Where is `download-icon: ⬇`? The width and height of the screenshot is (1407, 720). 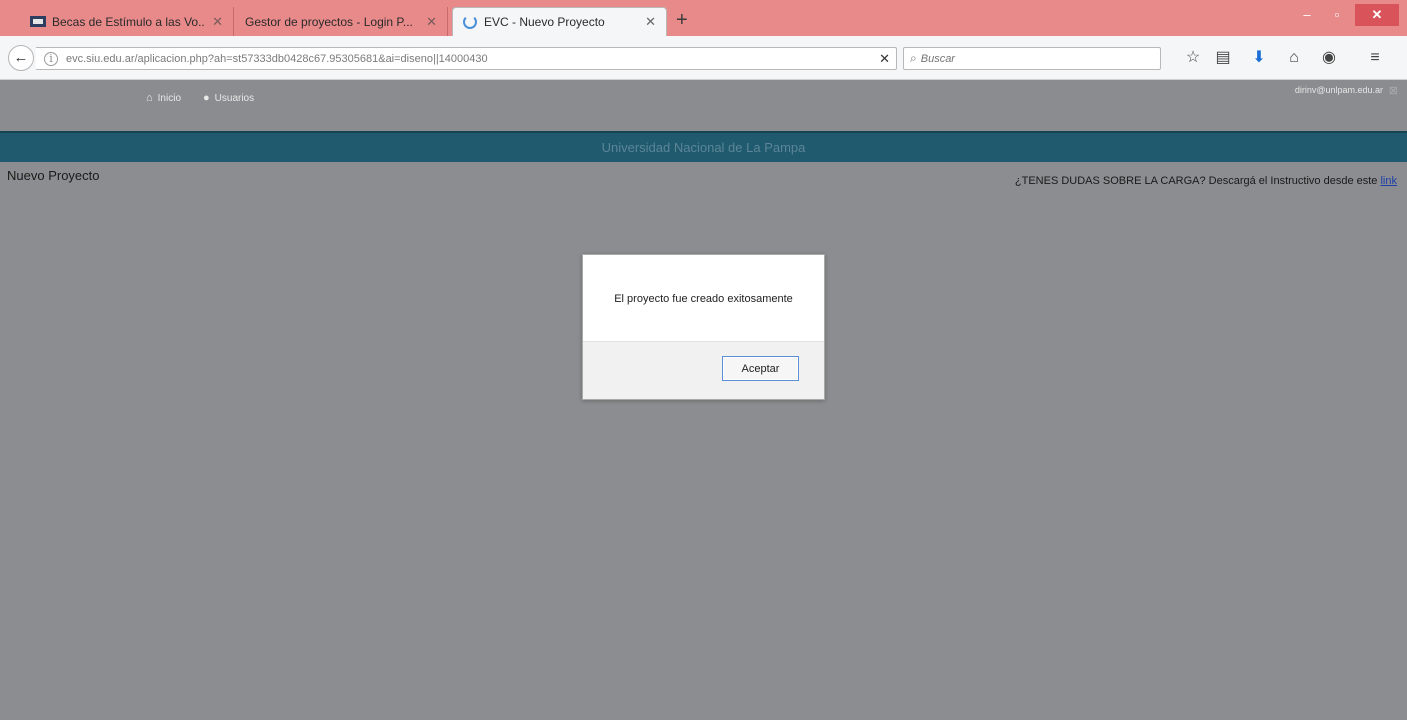 download-icon: ⬇ is located at coordinates (1259, 58).